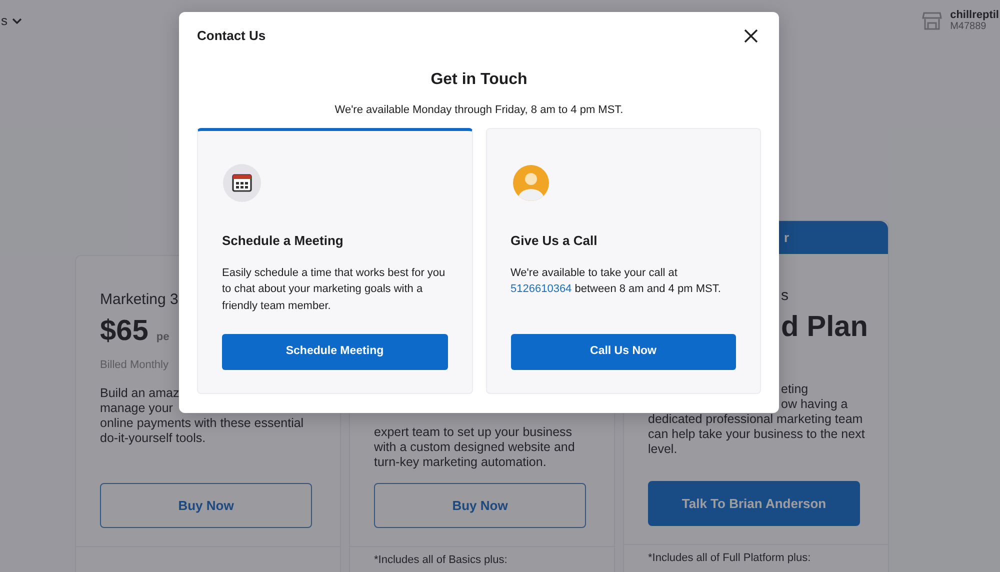  Describe the element at coordinates (231, 36) in the screenshot. I see `dialog-title: Contact Us` at that location.